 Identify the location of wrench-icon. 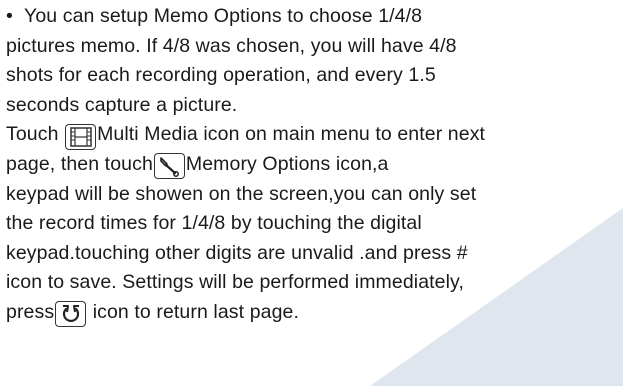
(169, 165).